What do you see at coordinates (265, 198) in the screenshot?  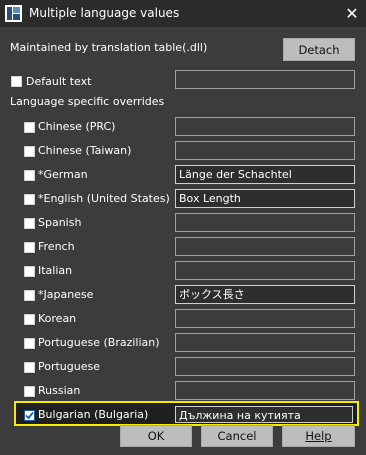 I see `language-value-field: Box Length` at bounding box center [265, 198].